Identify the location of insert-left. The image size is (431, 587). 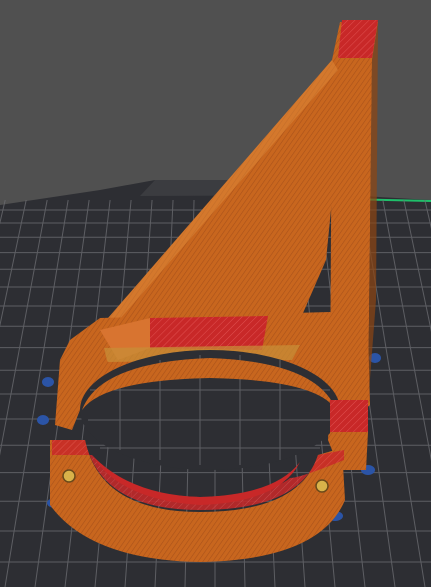
(69, 476).